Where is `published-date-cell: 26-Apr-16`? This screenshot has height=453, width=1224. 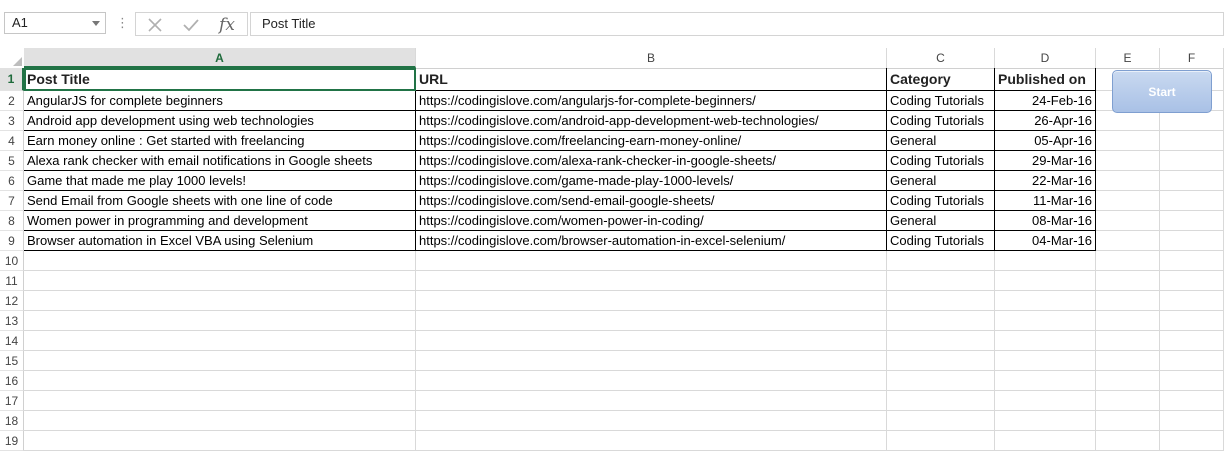 published-date-cell: 26-Apr-16 is located at coordinates (1045, 121).